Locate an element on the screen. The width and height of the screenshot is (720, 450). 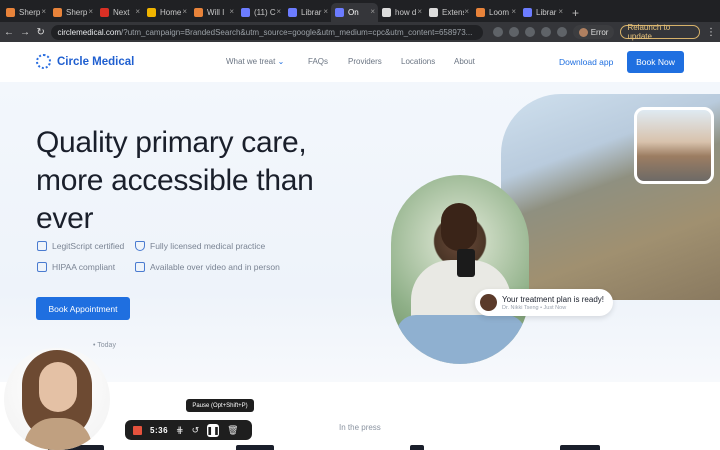
nav-about: About is located at coordinates (474, 61).